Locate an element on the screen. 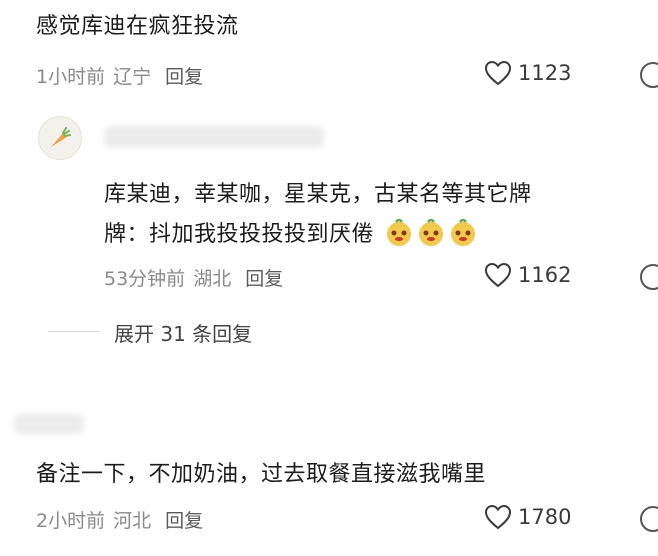 The image size is (658, 556). like-button: 1162 is located at coordinates (527, 275).